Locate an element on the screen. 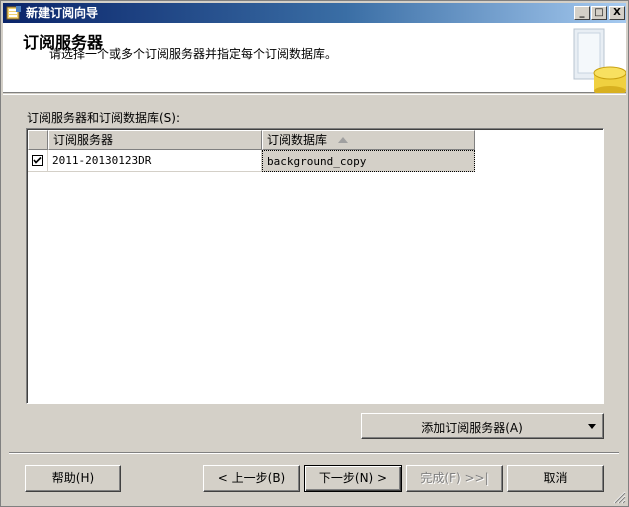  next-button: 下一步(N) > is located at coordinates (353, 478).